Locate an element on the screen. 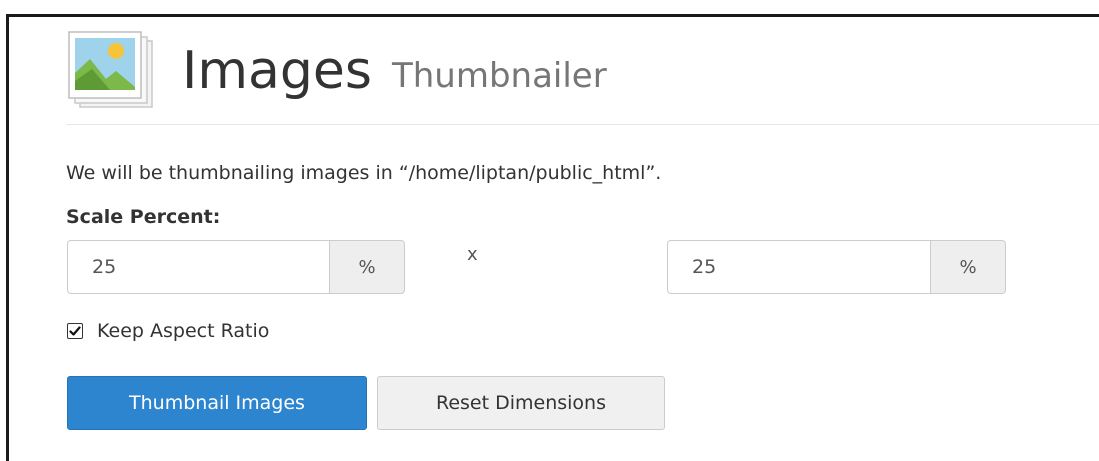 This screenshot has height=461, width=1099. scale-percent-label: Scale Percent: is located at coordinates (143, 217).